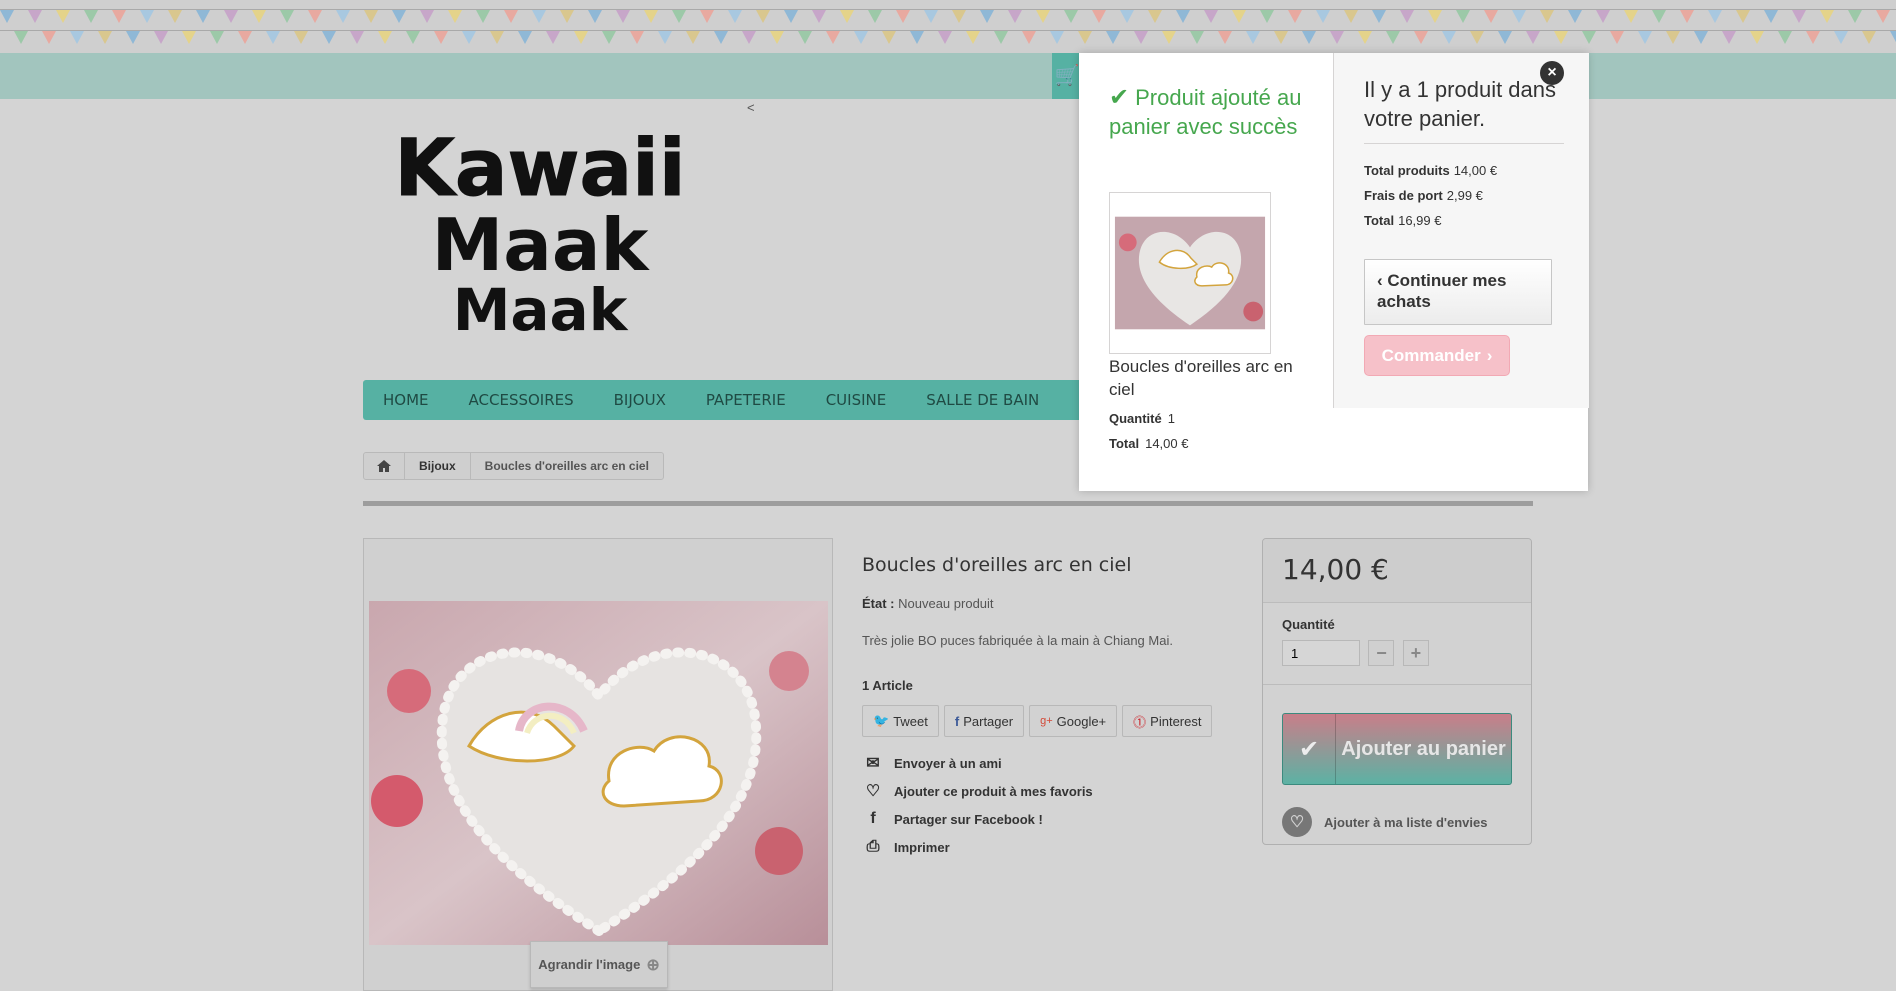  Describe the element at coordinates (599, 964) in the screenshot. I see `zoom-image-button: Agrandir l'image ⊕` at that location.